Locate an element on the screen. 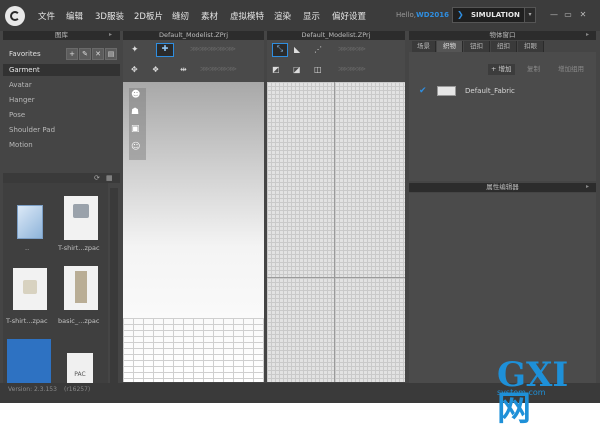  pants-thumbnail is located at coordinates (81, 288).